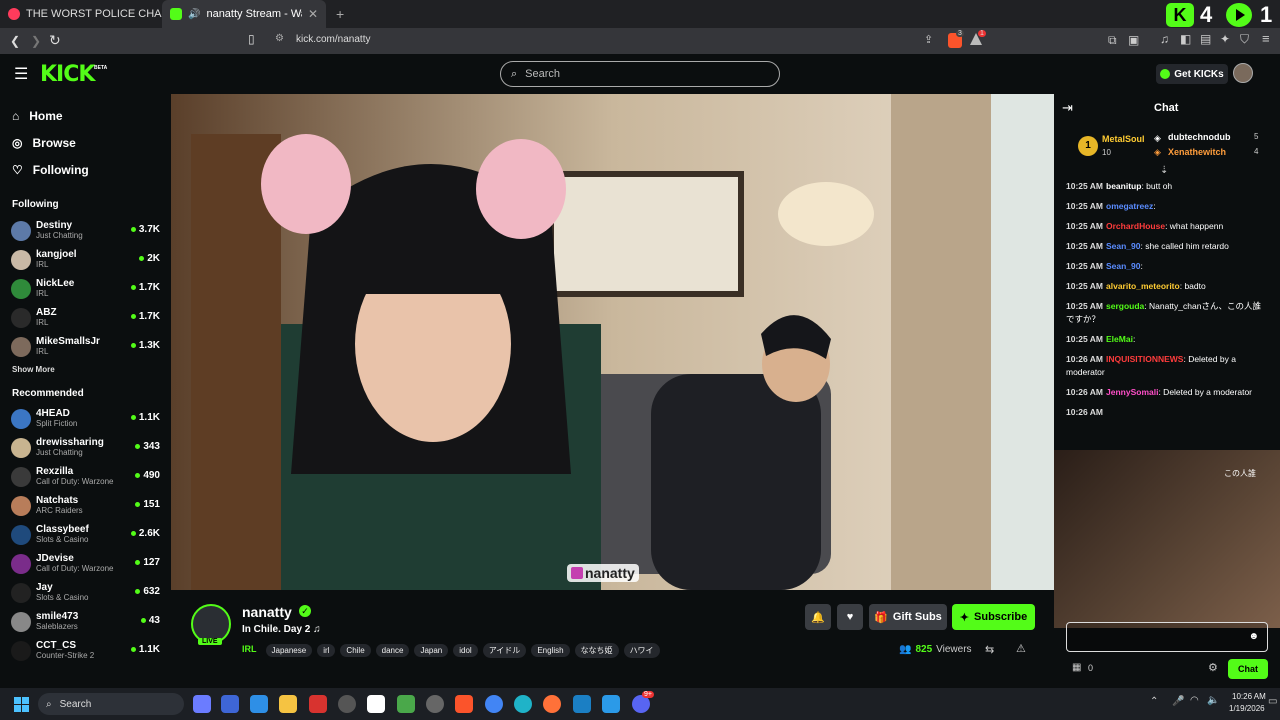 This screenshot has height=720, width=1280. I want to click on channel-item: Classybeef Slots & Casino 2.6K, so click(85, 534).